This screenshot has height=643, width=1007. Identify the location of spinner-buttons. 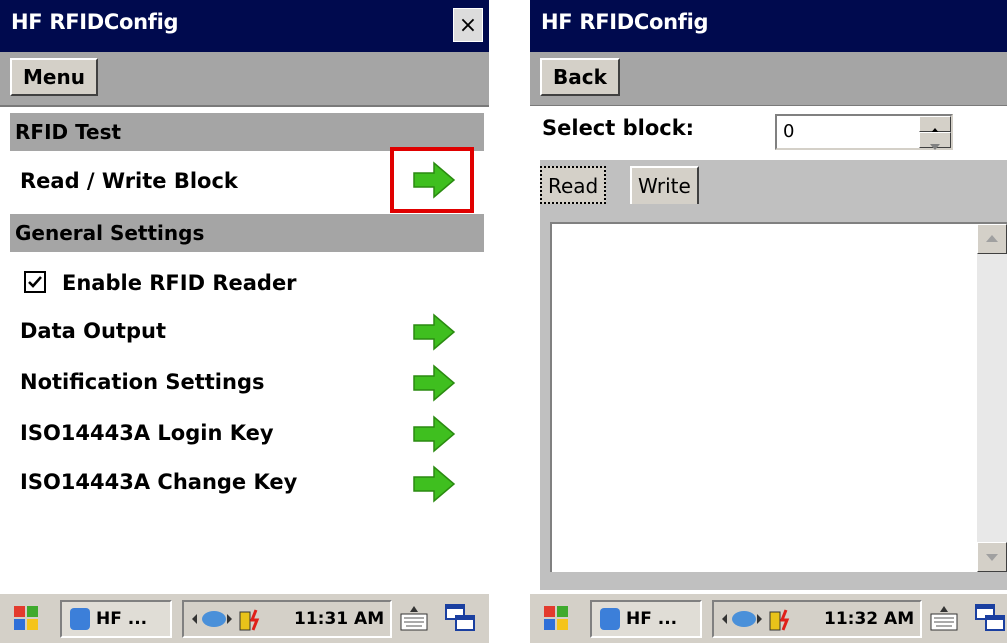
(935, 133).